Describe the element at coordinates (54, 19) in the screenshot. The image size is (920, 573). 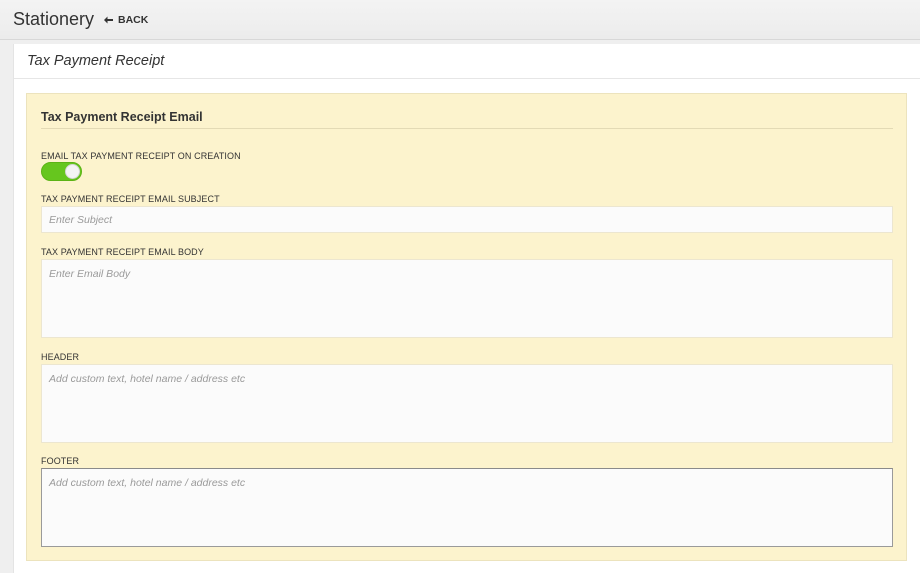
I see `page-title: Stationery` at that location.